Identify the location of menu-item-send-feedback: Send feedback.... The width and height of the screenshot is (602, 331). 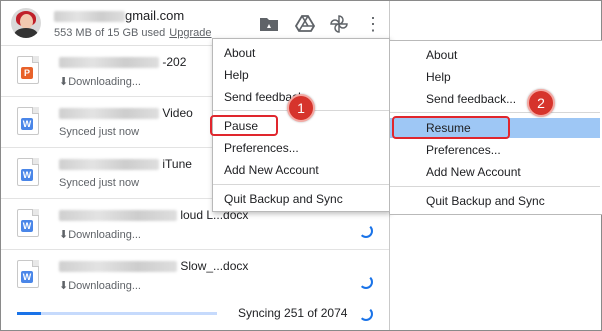
(495, 99).